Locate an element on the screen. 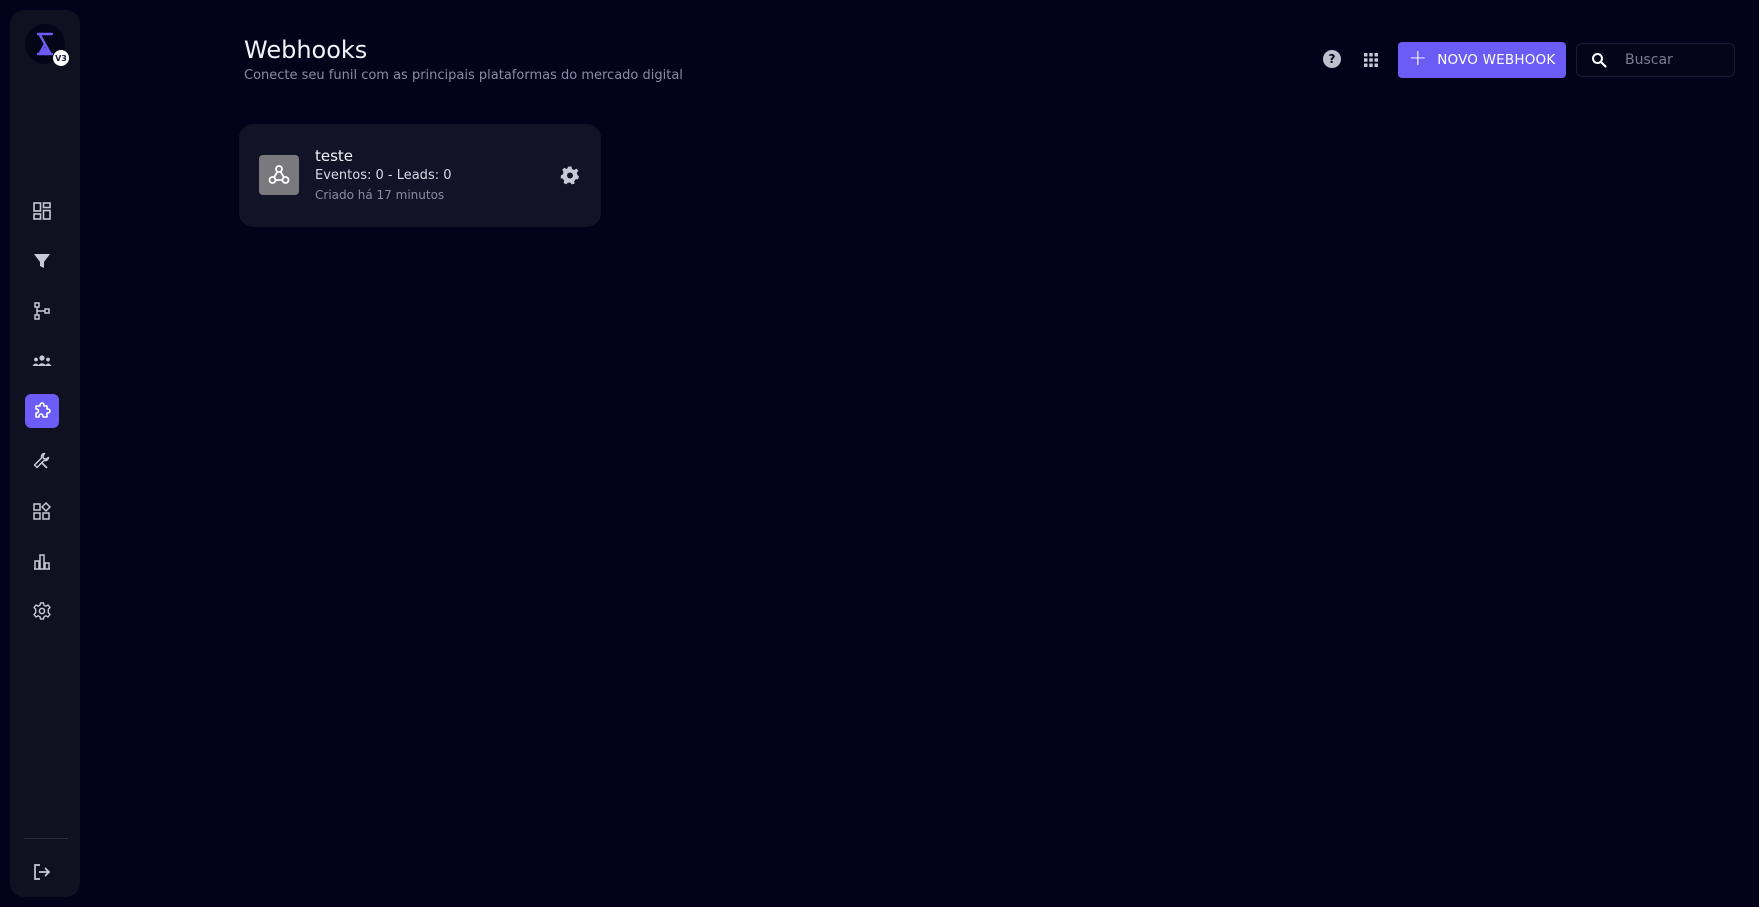 The image size is (1759, 907). new-webhook-button: + NOVO WEBHOOK is located at coordinates (1482, 60).